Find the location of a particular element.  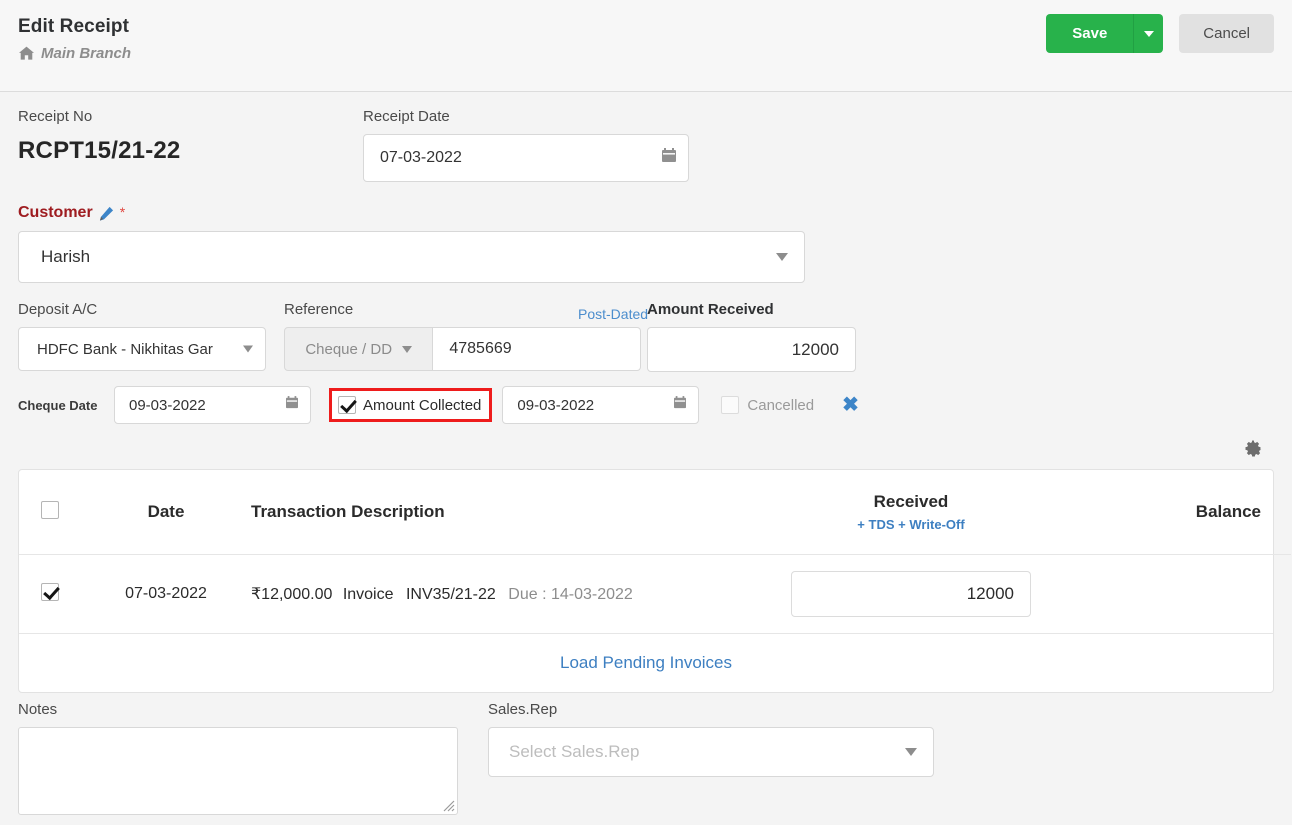

header-actions: Save Cancel is located at coordinates (1160, 33).